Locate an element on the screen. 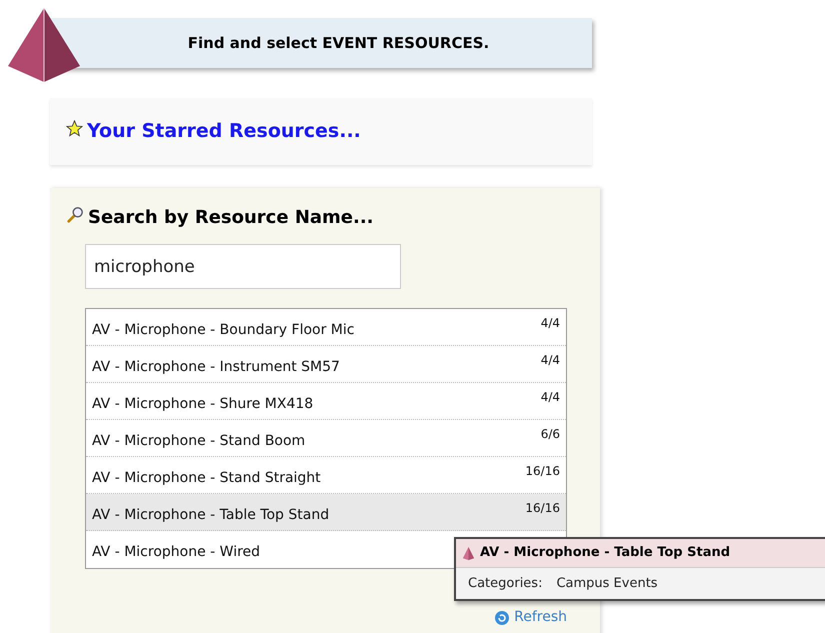 The image size is (825, 633). categories-label: Categories: is located at coordinates (505, 583).